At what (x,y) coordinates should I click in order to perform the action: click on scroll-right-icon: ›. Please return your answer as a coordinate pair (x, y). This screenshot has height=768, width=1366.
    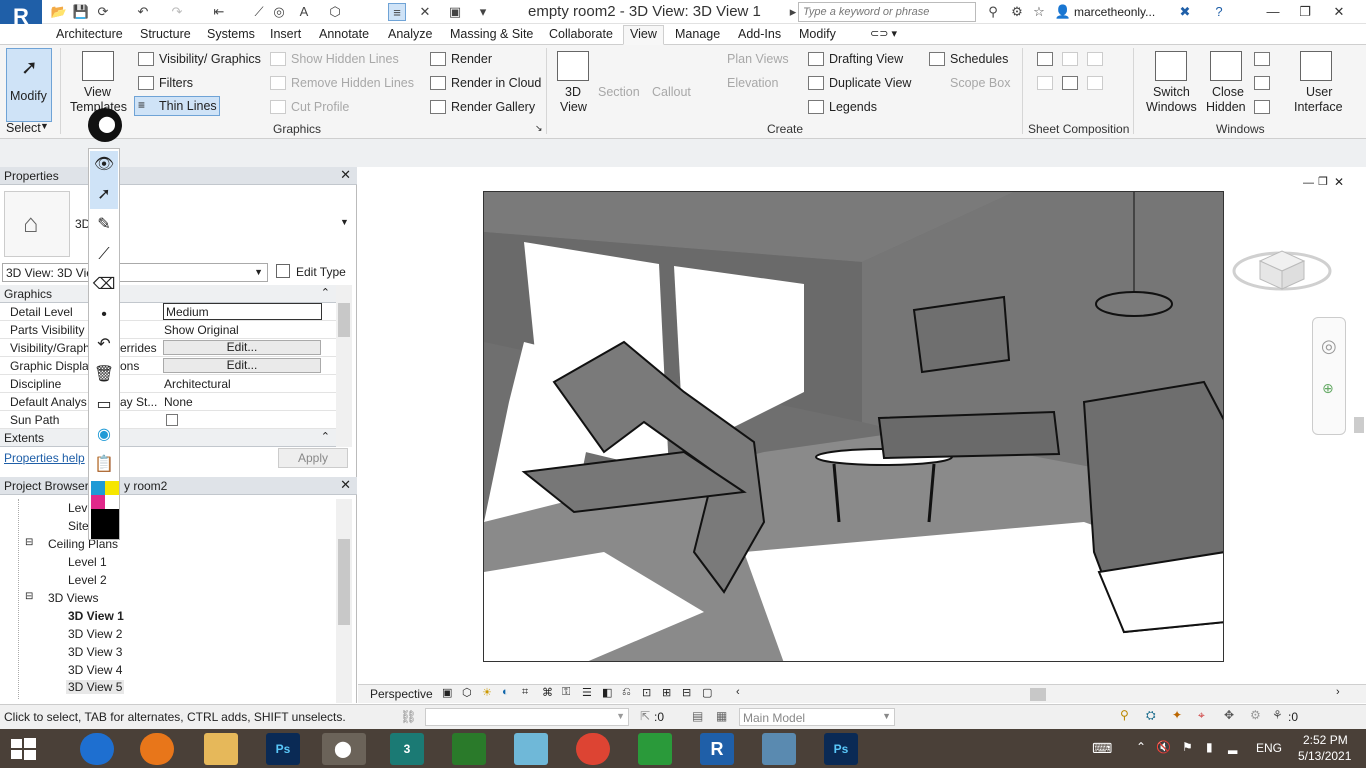
    Looking at the image, I should click on (1338, 692).